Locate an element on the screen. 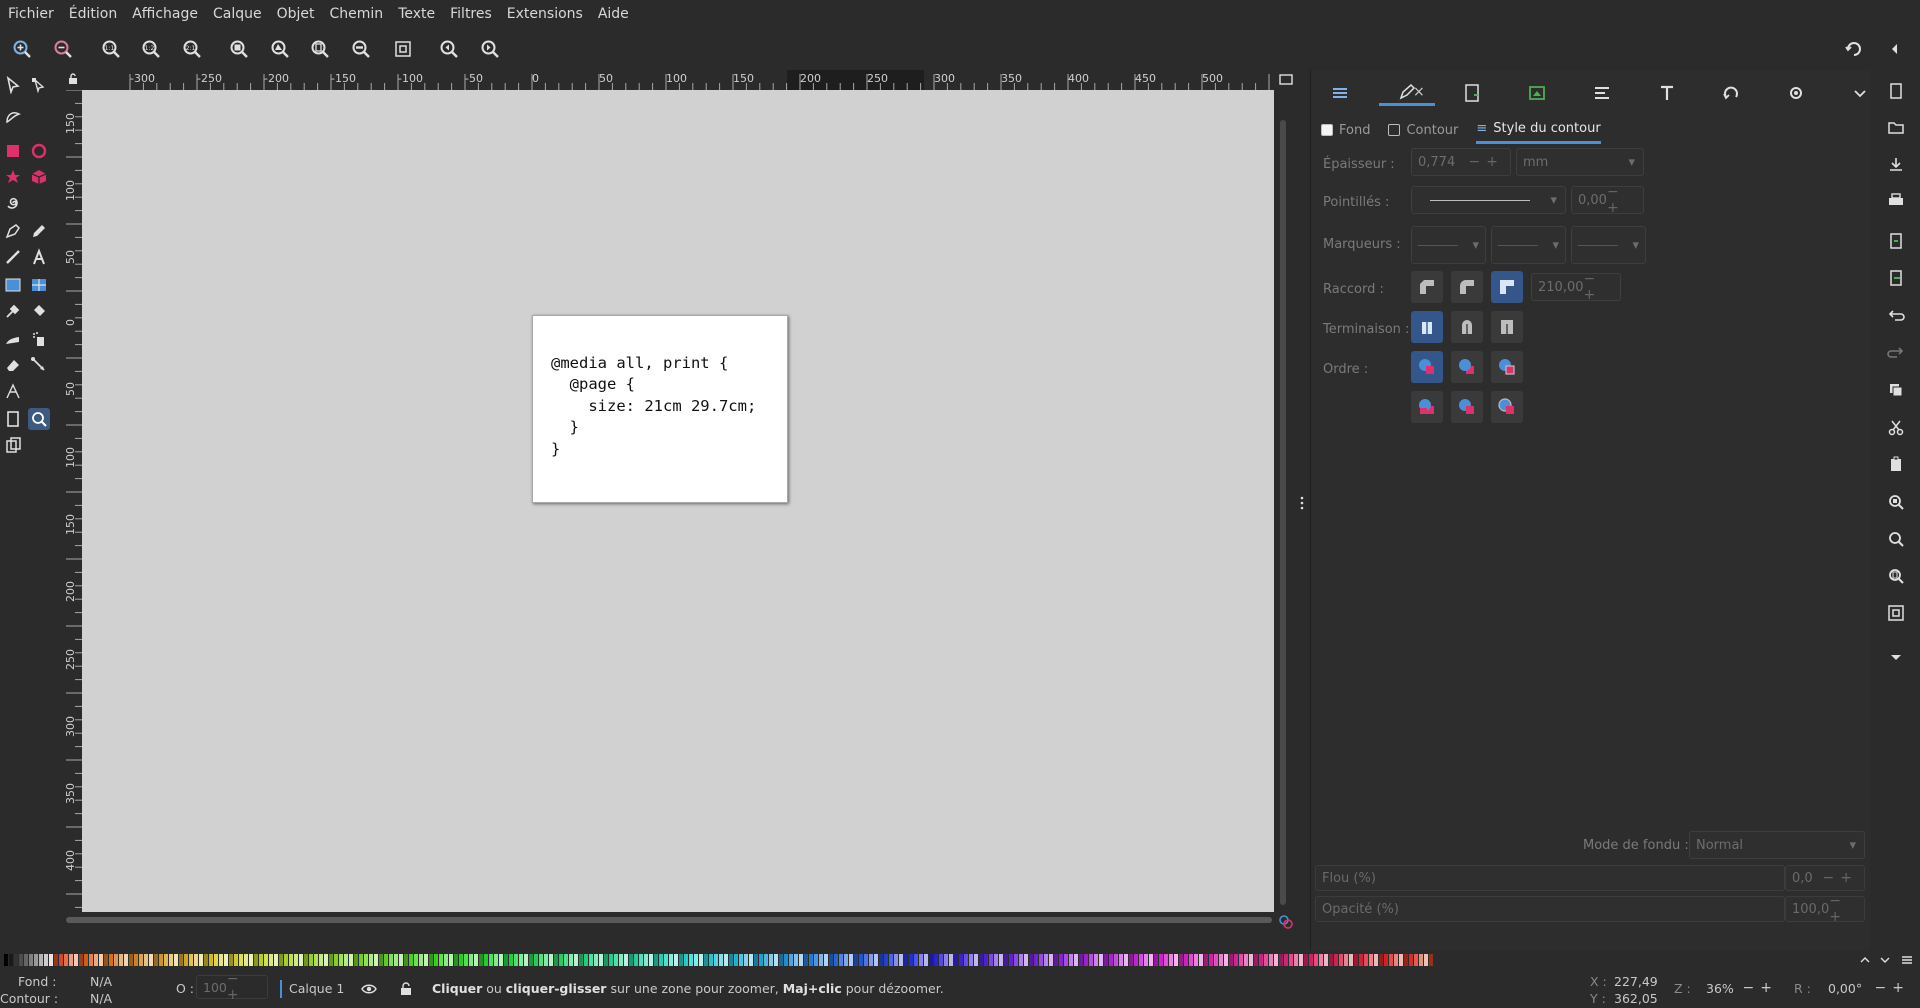 Image resolution: width=1920 pixels, height=1008 pixels. import-icon is located at coordinates (1896, 241).